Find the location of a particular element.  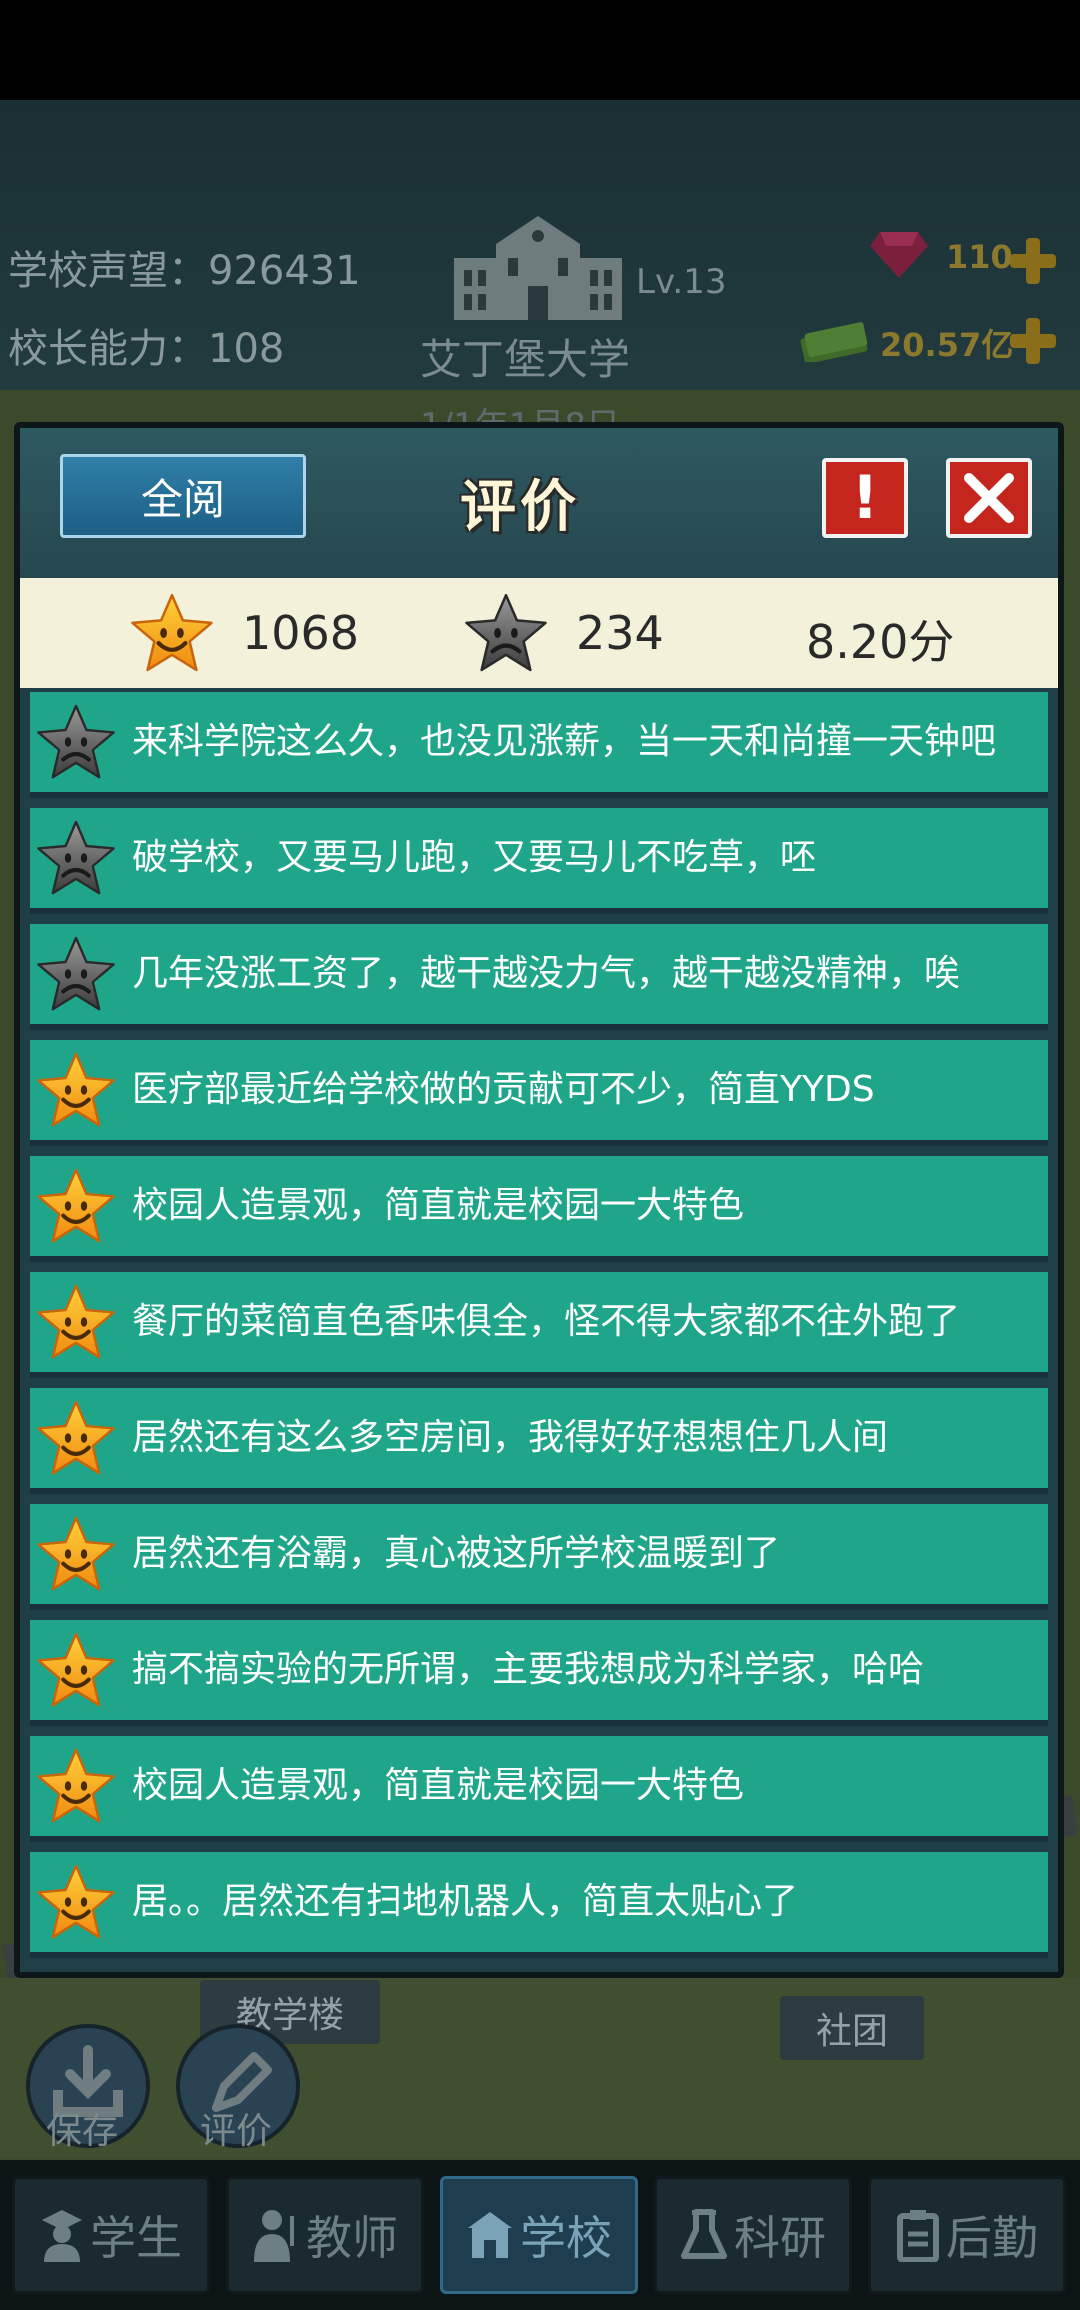

review-label: 评价 is located at coordinates (236, 2131).